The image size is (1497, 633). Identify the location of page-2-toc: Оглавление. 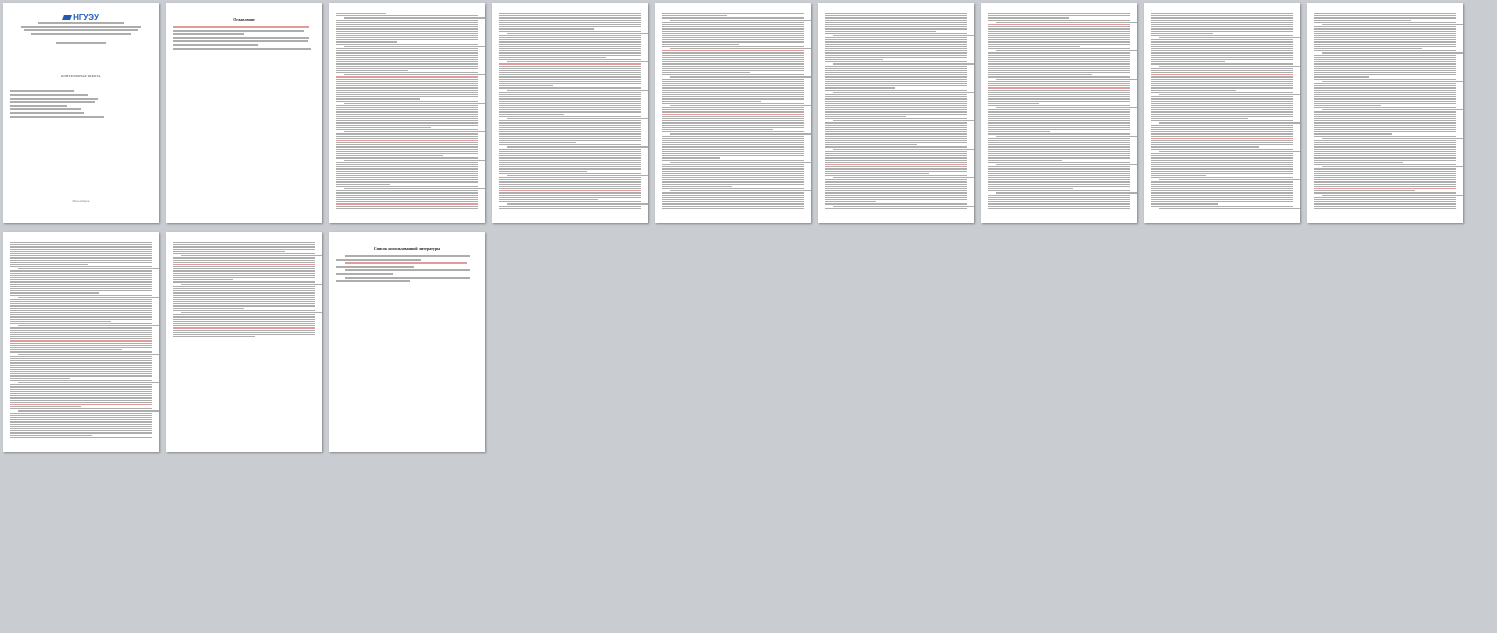
(244, 113).